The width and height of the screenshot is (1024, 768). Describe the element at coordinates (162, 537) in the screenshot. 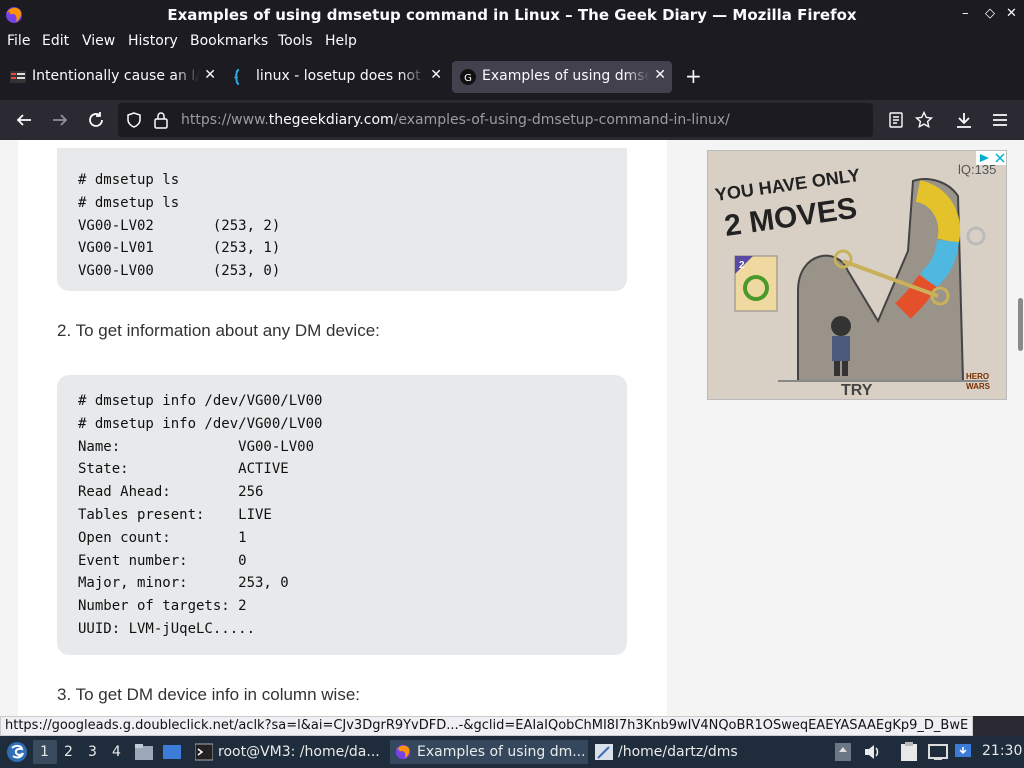

I see `code-line: Open count: 1` at that location.